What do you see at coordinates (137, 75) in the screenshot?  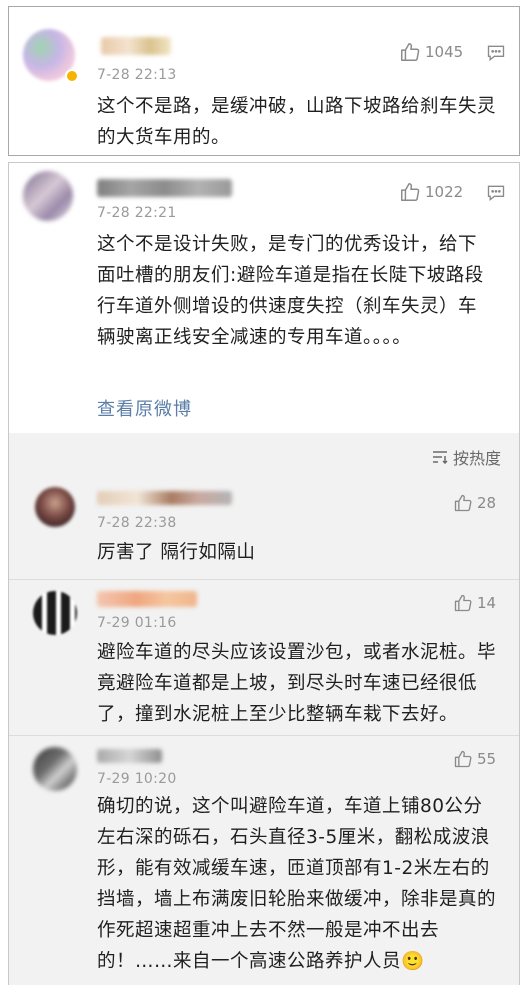 I see `timestamp: 7-28 22:13` at bounding box center [137, 75].